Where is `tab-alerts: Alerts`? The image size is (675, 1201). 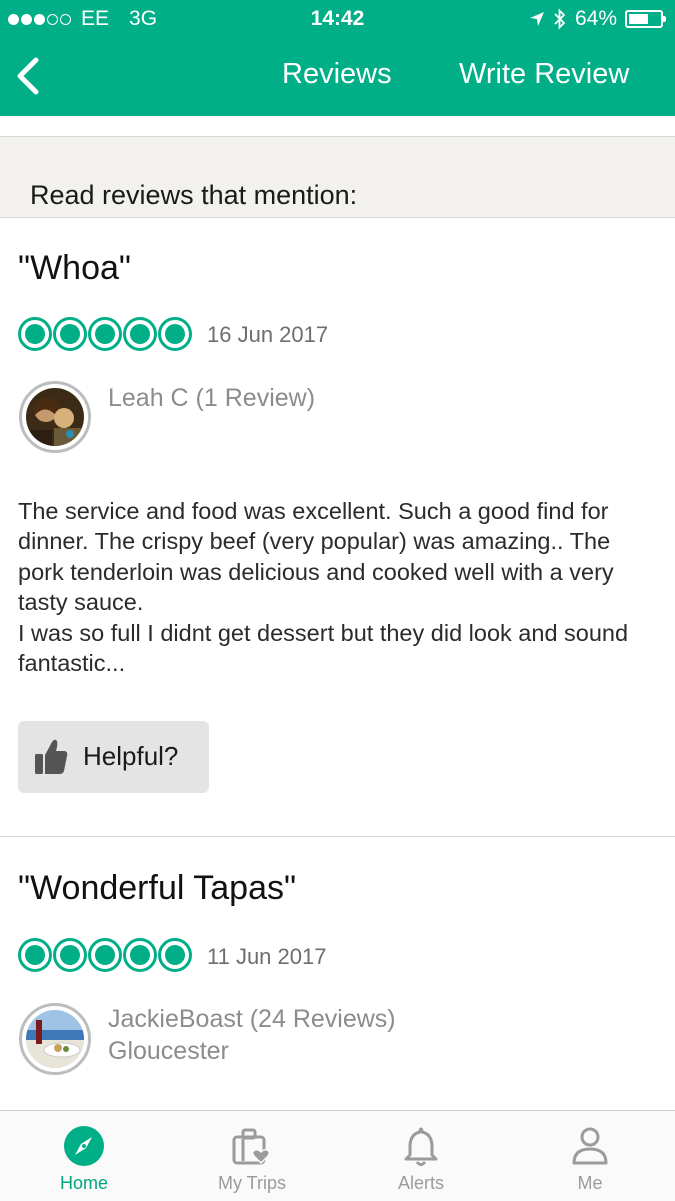 tab-alerts: Alerts is located at coordinates (421, 1156).